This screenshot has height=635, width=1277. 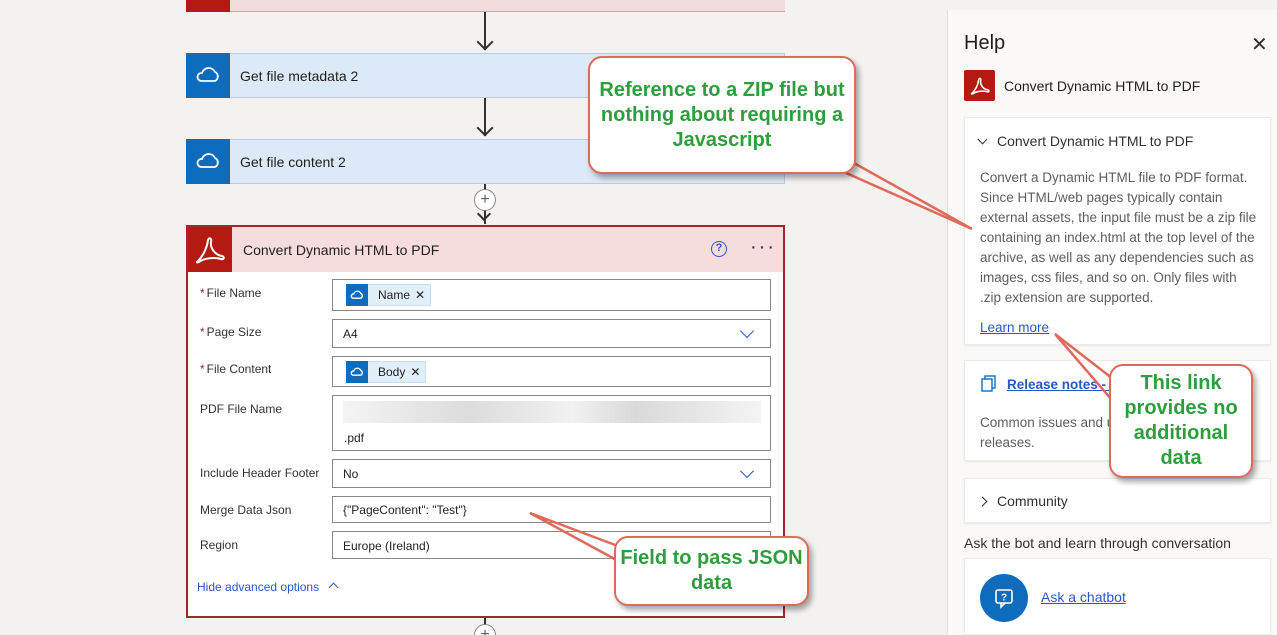 What do you see at coordinates (551, 371) in the screenshot?
I see `file-content-input: Body ✕` at bounding box center [551, 371].